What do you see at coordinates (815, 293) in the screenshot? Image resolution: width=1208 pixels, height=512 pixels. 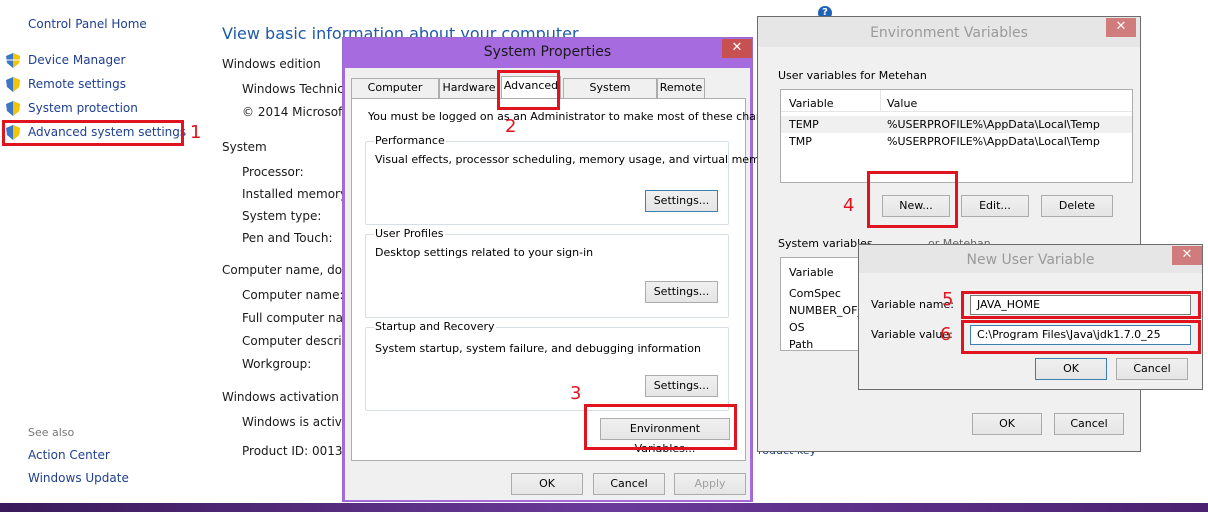 I see `system-row-variable: ComSpec` at bounding box center [815, 293].